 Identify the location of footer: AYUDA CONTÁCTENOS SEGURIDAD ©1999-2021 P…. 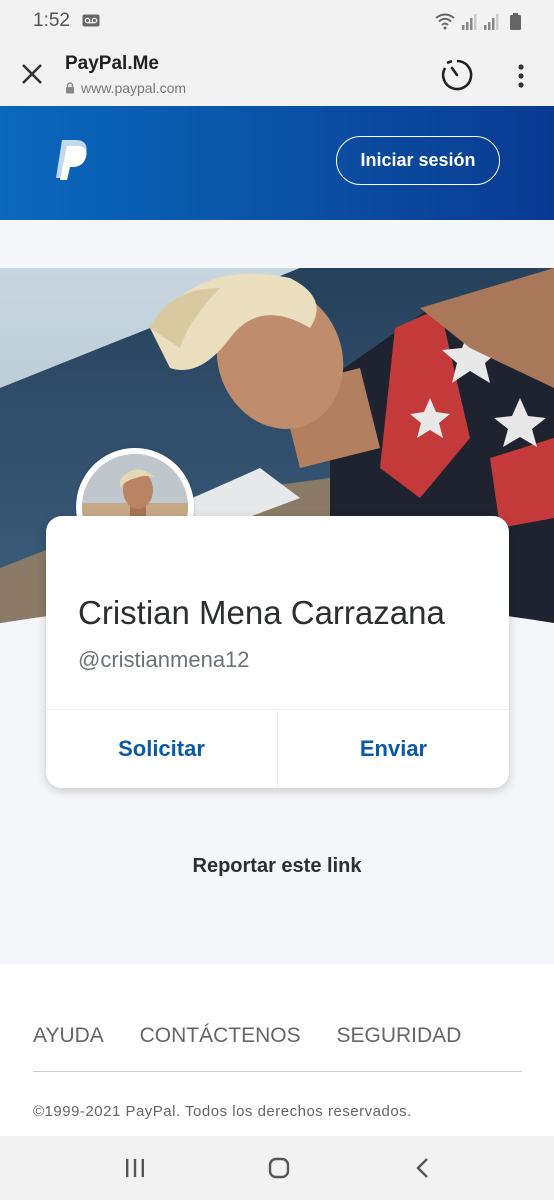
(277, 1050).